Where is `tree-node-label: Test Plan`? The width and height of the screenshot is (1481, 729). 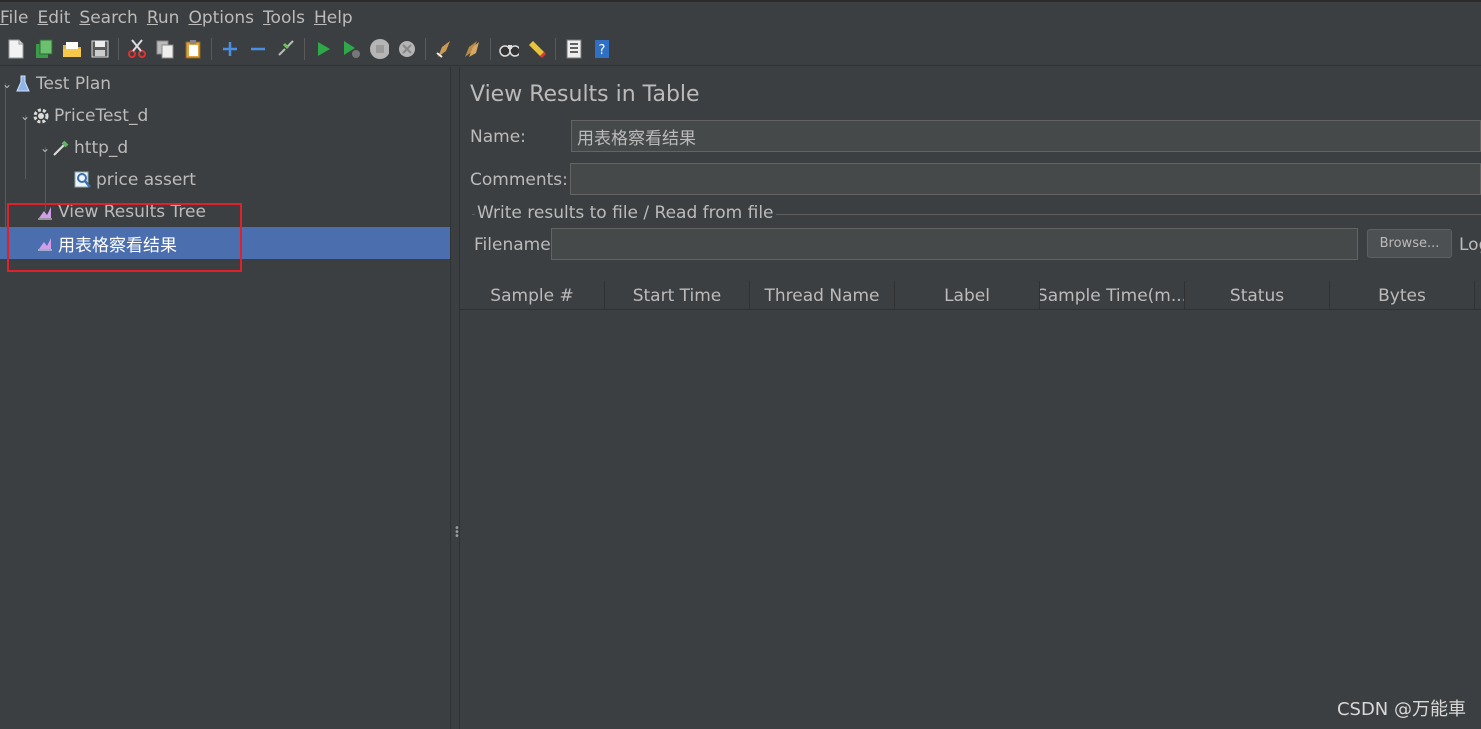 tree-node-label: Test Plan is located at coordinates (74, 84).